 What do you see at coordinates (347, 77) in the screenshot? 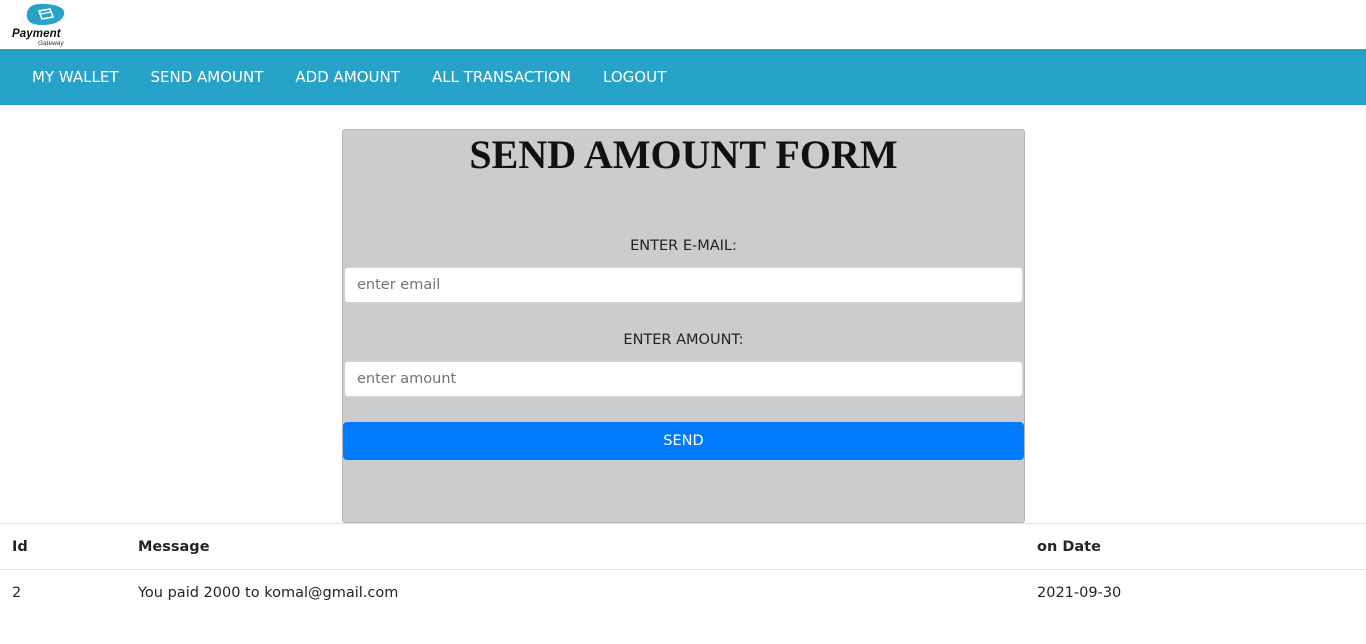
I see `nav-add-amount: ADD AMOUNT` at bounding box center [347, 77].